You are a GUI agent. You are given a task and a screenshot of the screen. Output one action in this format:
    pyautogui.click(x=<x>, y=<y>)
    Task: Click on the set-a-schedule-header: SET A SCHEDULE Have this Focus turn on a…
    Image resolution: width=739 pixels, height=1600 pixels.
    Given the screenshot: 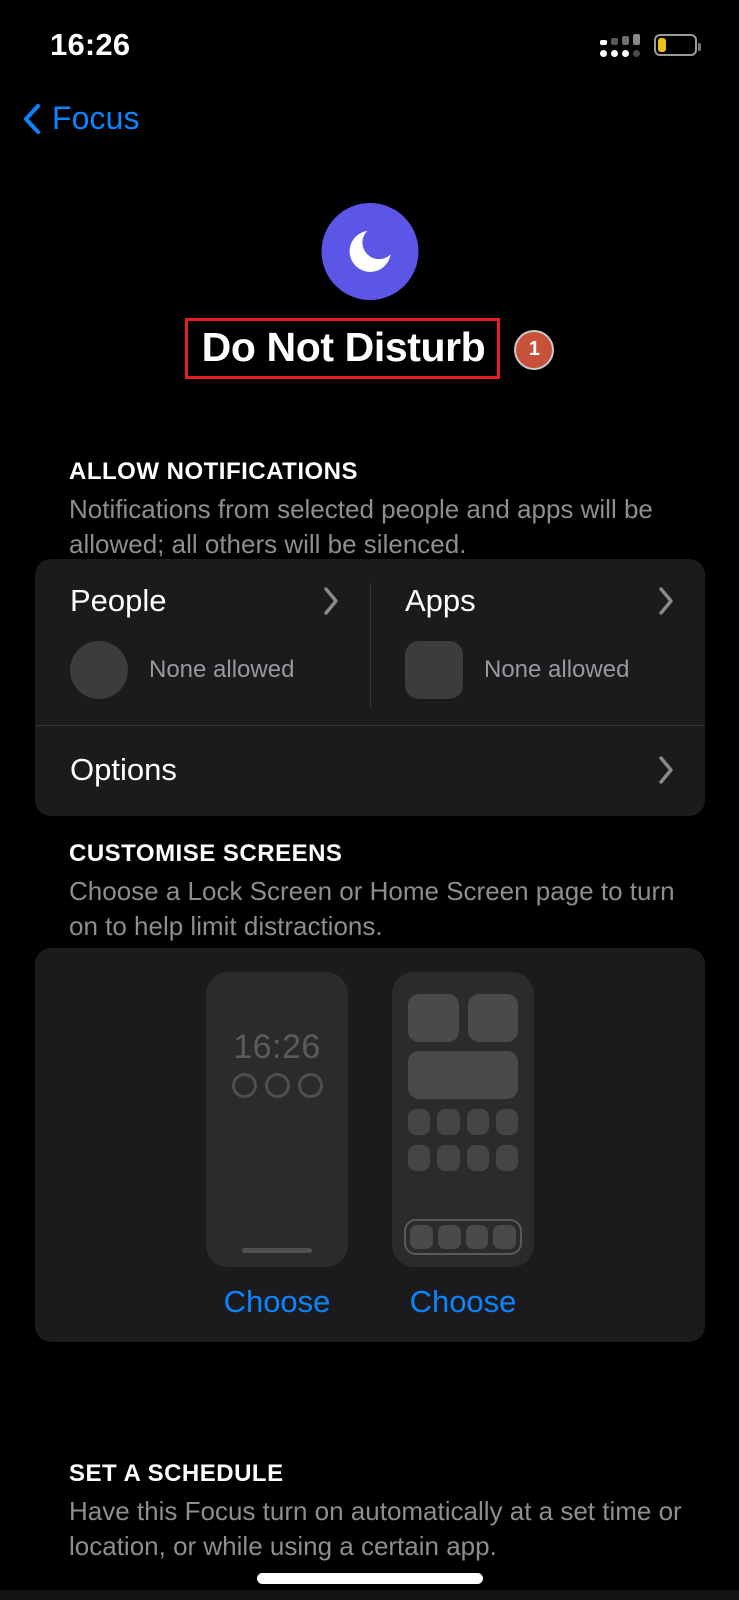 What is the action you would take?
    pyautogui.click(x=379, y=1511)
    